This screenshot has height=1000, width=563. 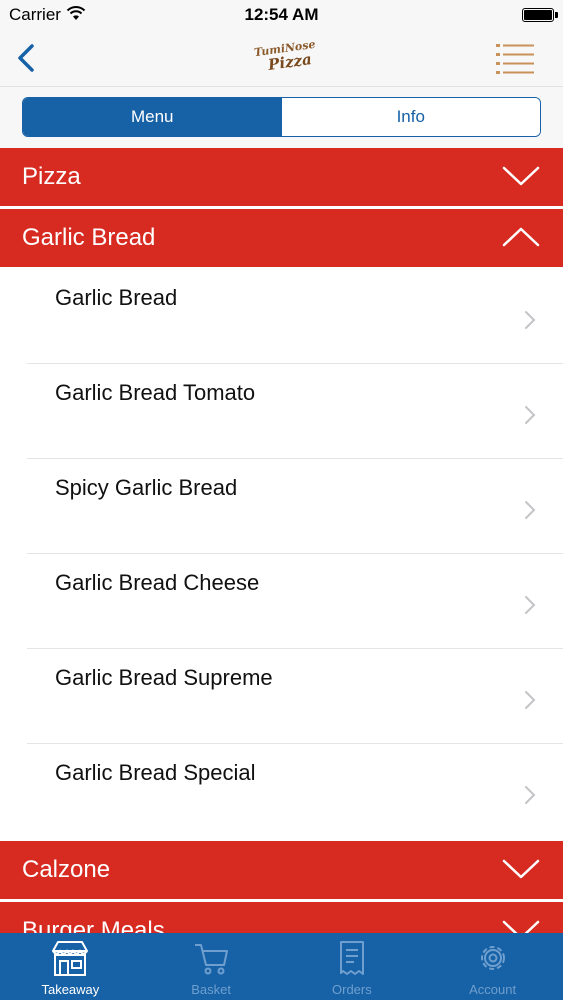 I want to click on tab-label: Account, so click(x=493, y=989).